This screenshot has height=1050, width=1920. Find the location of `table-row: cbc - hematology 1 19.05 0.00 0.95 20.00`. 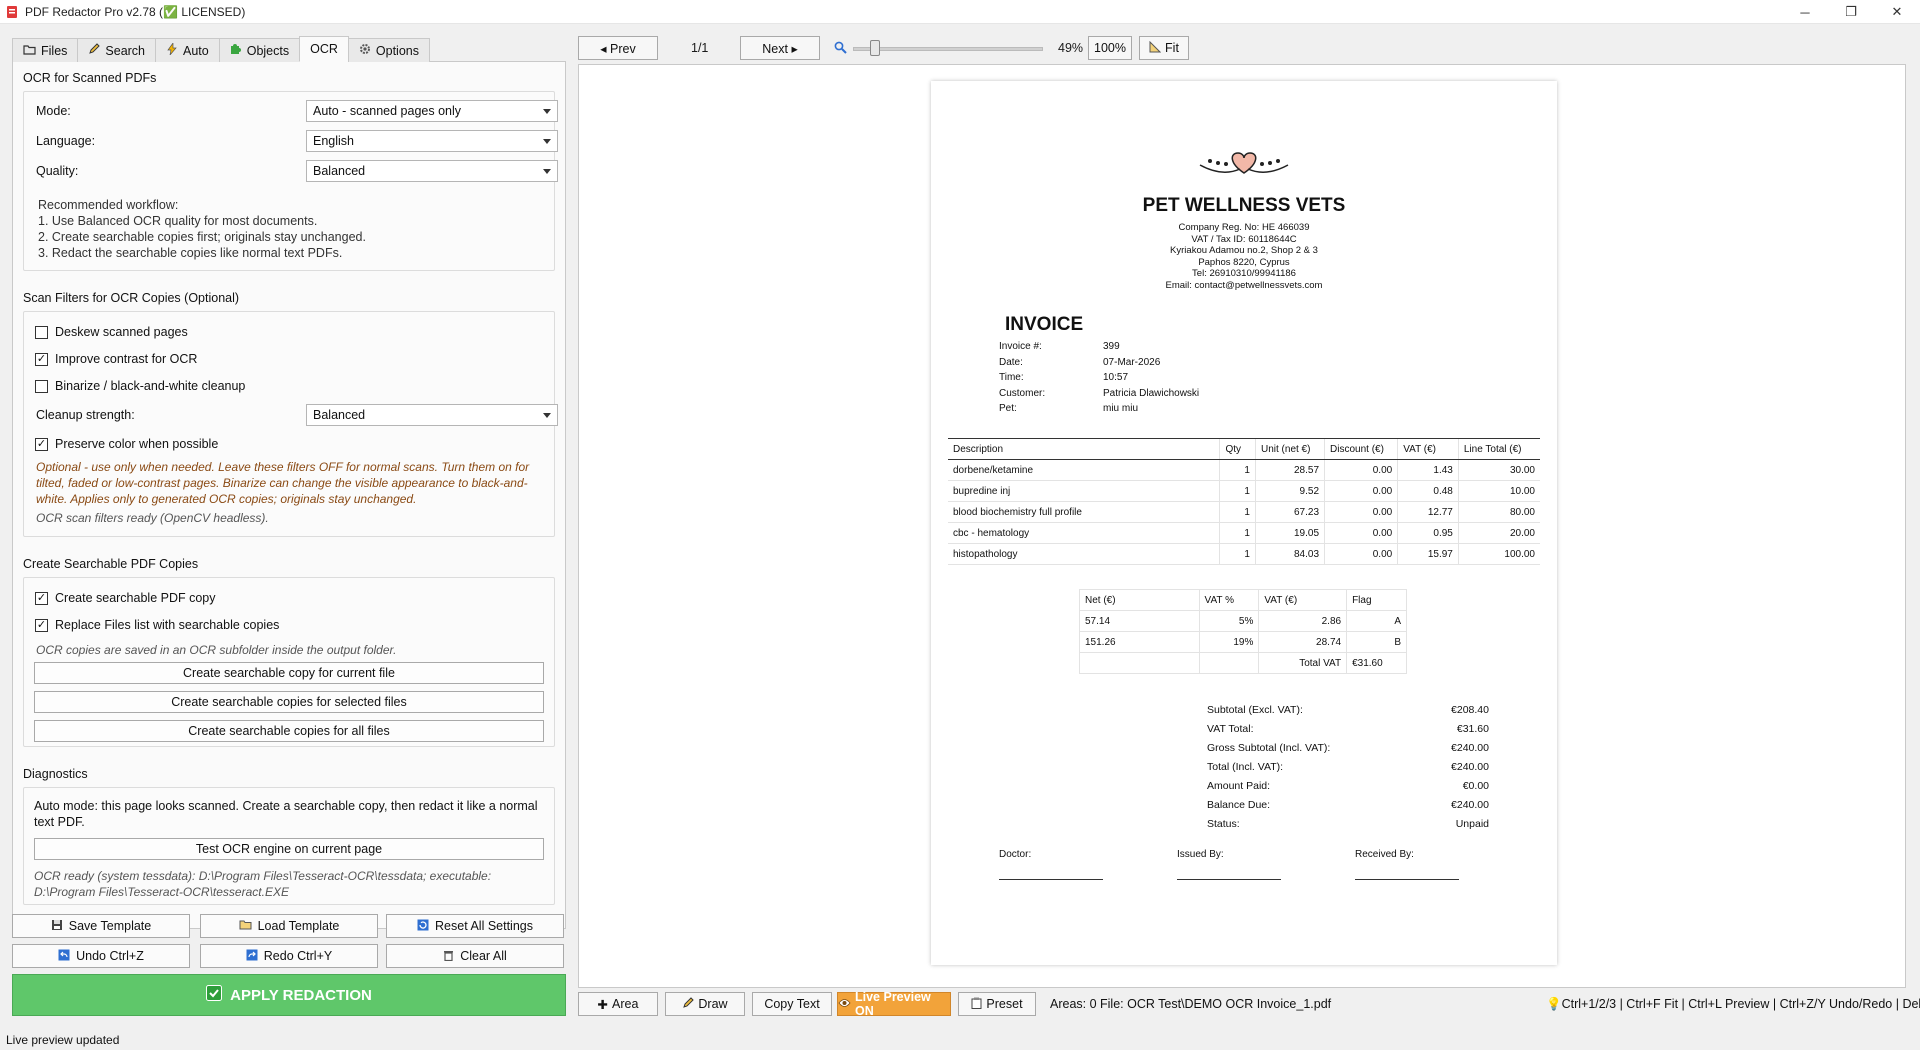

table-row: cbc - hematology 1 19.05 0.00 0.95 20.00 is located at coordinates (1244, 533).